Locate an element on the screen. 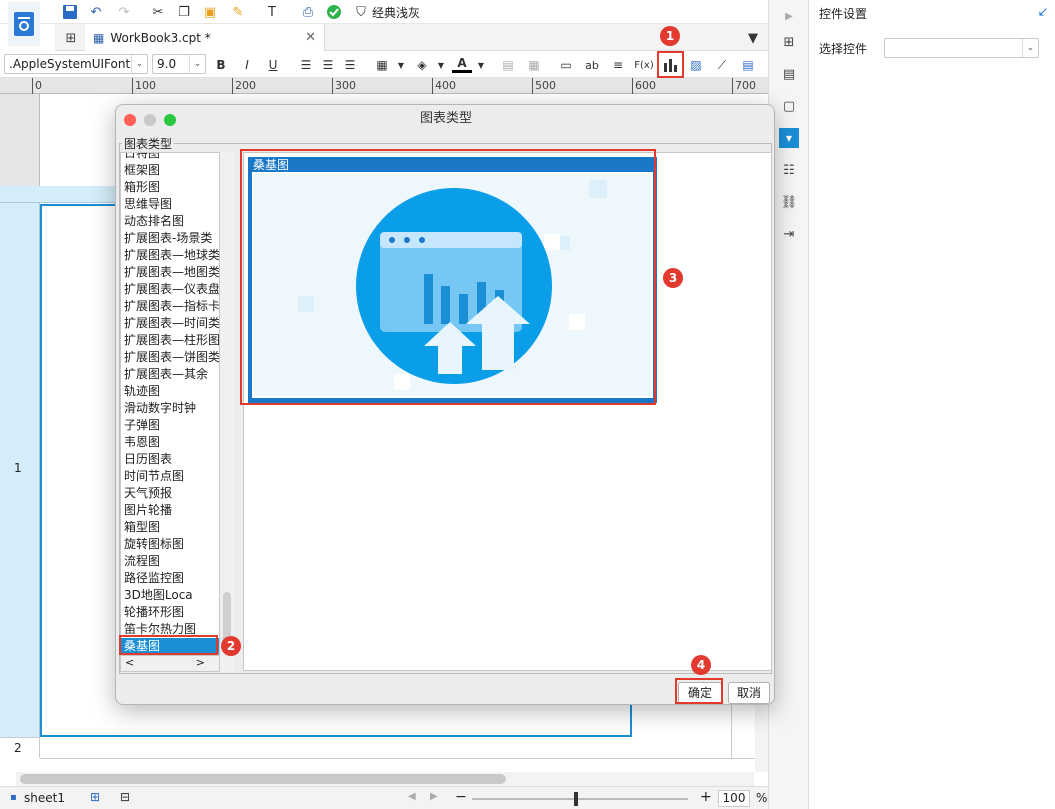 This screenshot has width=1055, height=809. chart-type-item: 扩展图表—地图类 is located at coordinates (171, 272).